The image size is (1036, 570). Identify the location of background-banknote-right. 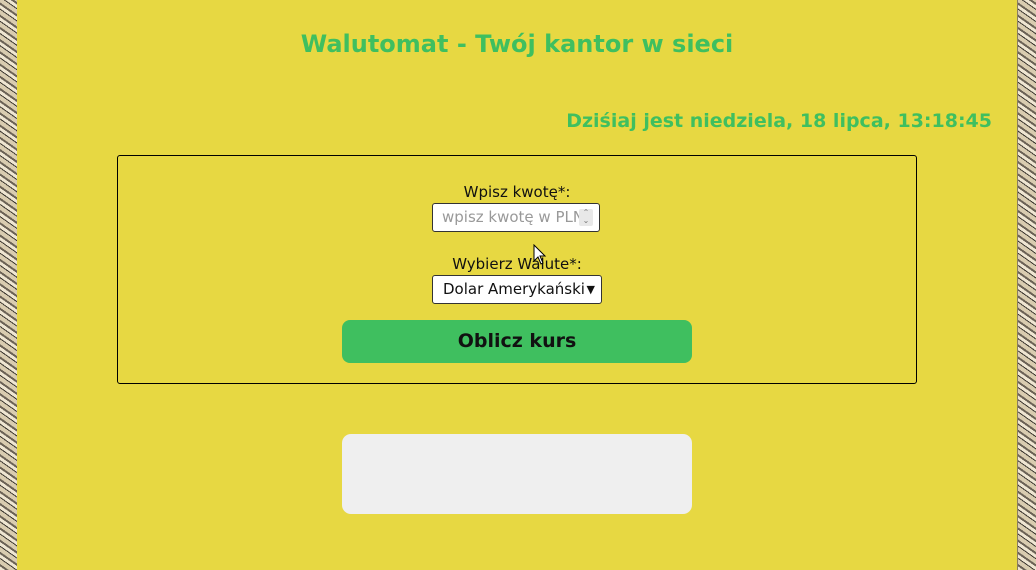
(1027, 285).